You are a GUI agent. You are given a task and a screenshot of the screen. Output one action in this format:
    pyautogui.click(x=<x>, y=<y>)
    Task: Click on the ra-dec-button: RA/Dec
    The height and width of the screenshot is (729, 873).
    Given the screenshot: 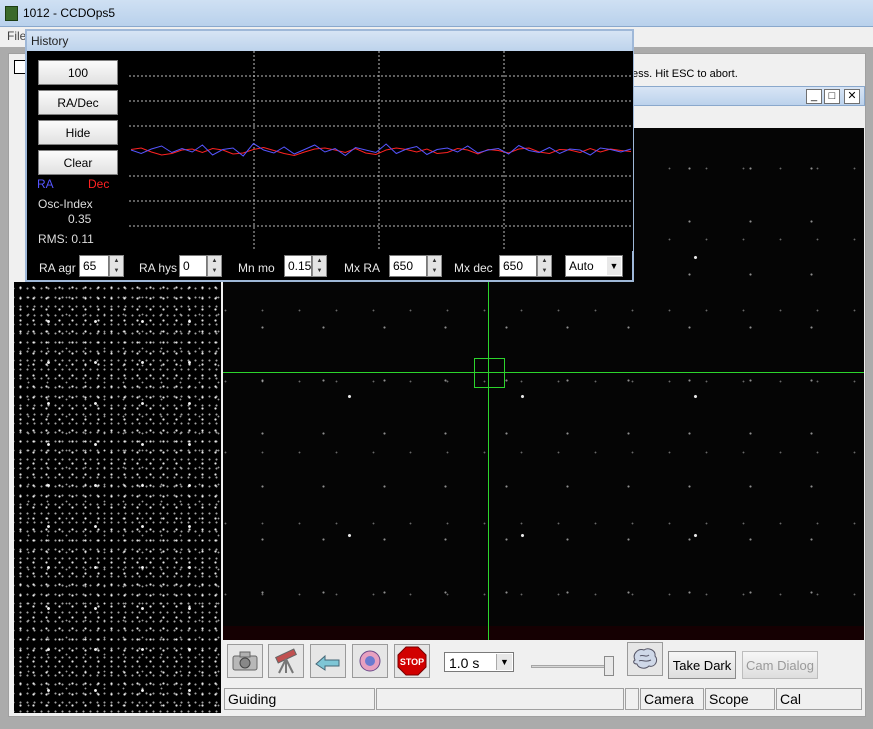 What is the action you would take?
    pyautogui.click(x=78, y=102)
    